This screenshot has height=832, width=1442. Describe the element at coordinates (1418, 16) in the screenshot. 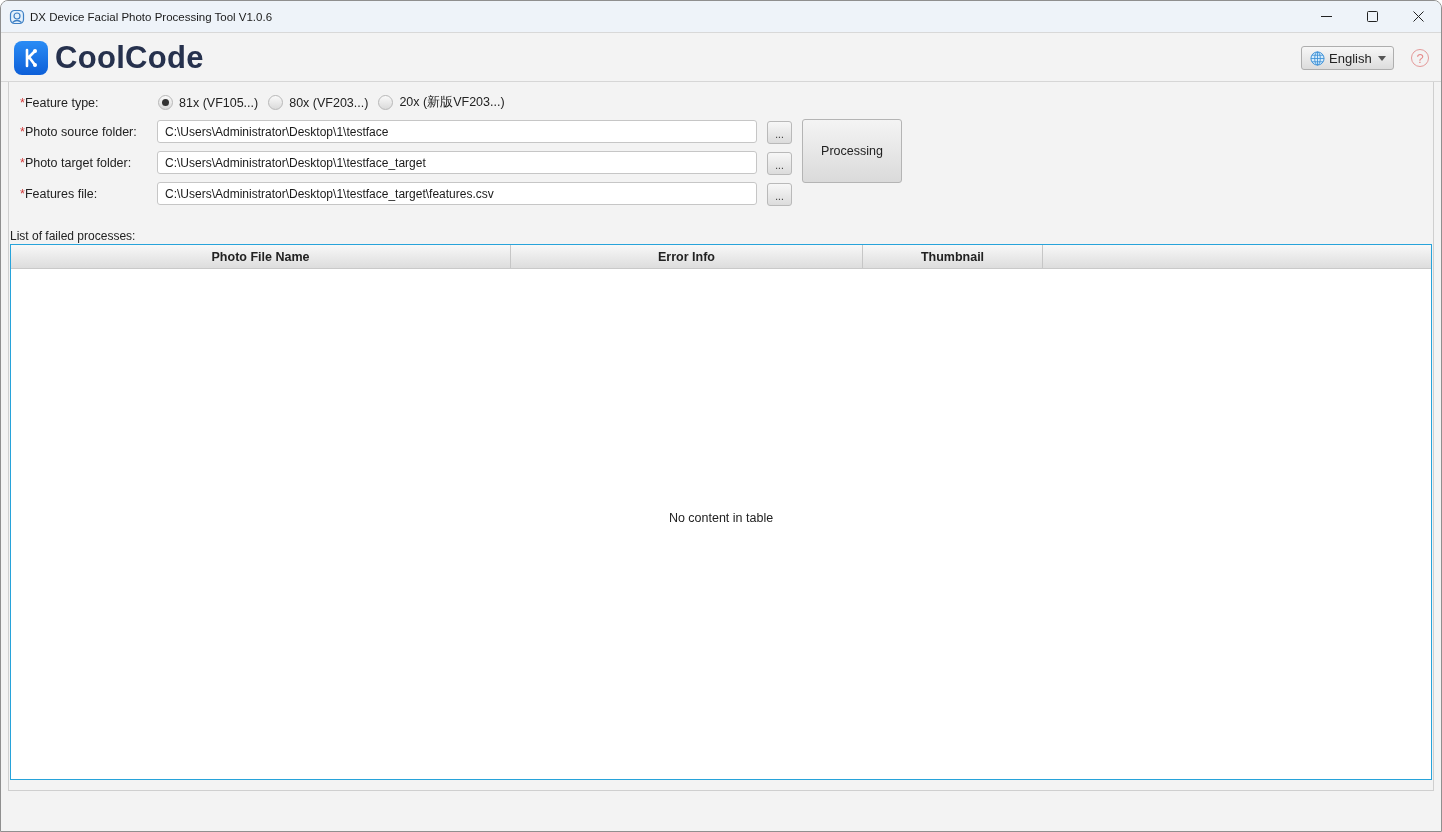

I see `close-icon` at that location.